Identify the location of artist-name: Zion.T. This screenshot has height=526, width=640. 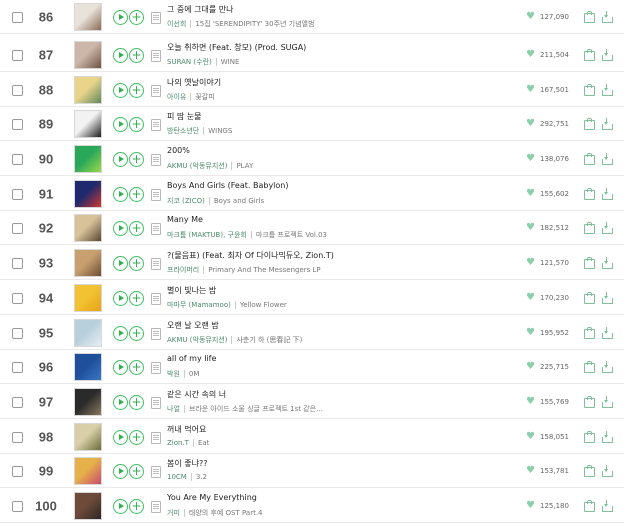
(178, 443).